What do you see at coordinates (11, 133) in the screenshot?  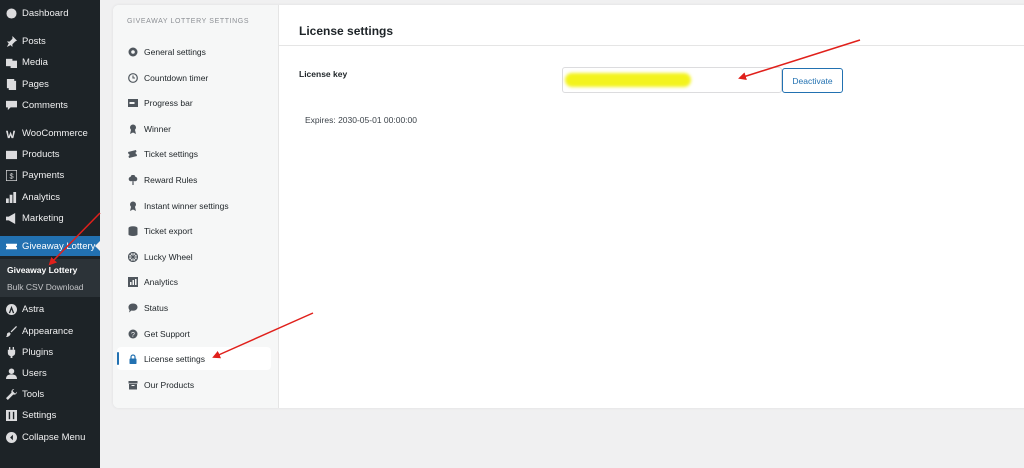 I see `woocommerce-icon` at bounding box center [11, 133].